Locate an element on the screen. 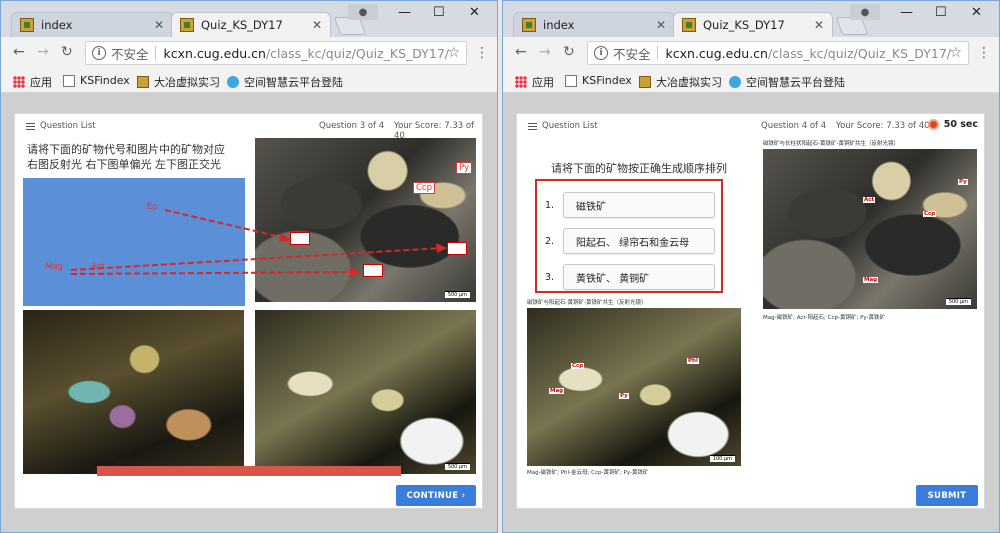 The height and width of the screenshot is (533, 1000). order-item: 2. 阳起石、 绿帘石和金云母 is located at coordinates (630, 241).